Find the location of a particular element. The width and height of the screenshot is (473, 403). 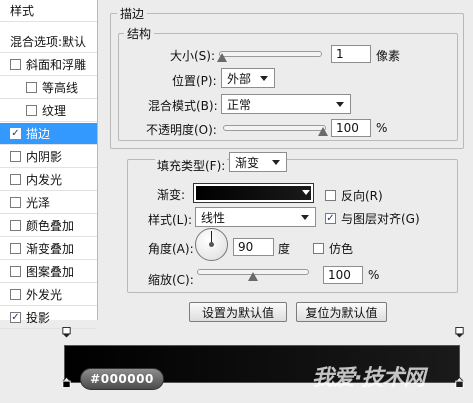

size-slider-thumb is located at coordinates (222, 57).